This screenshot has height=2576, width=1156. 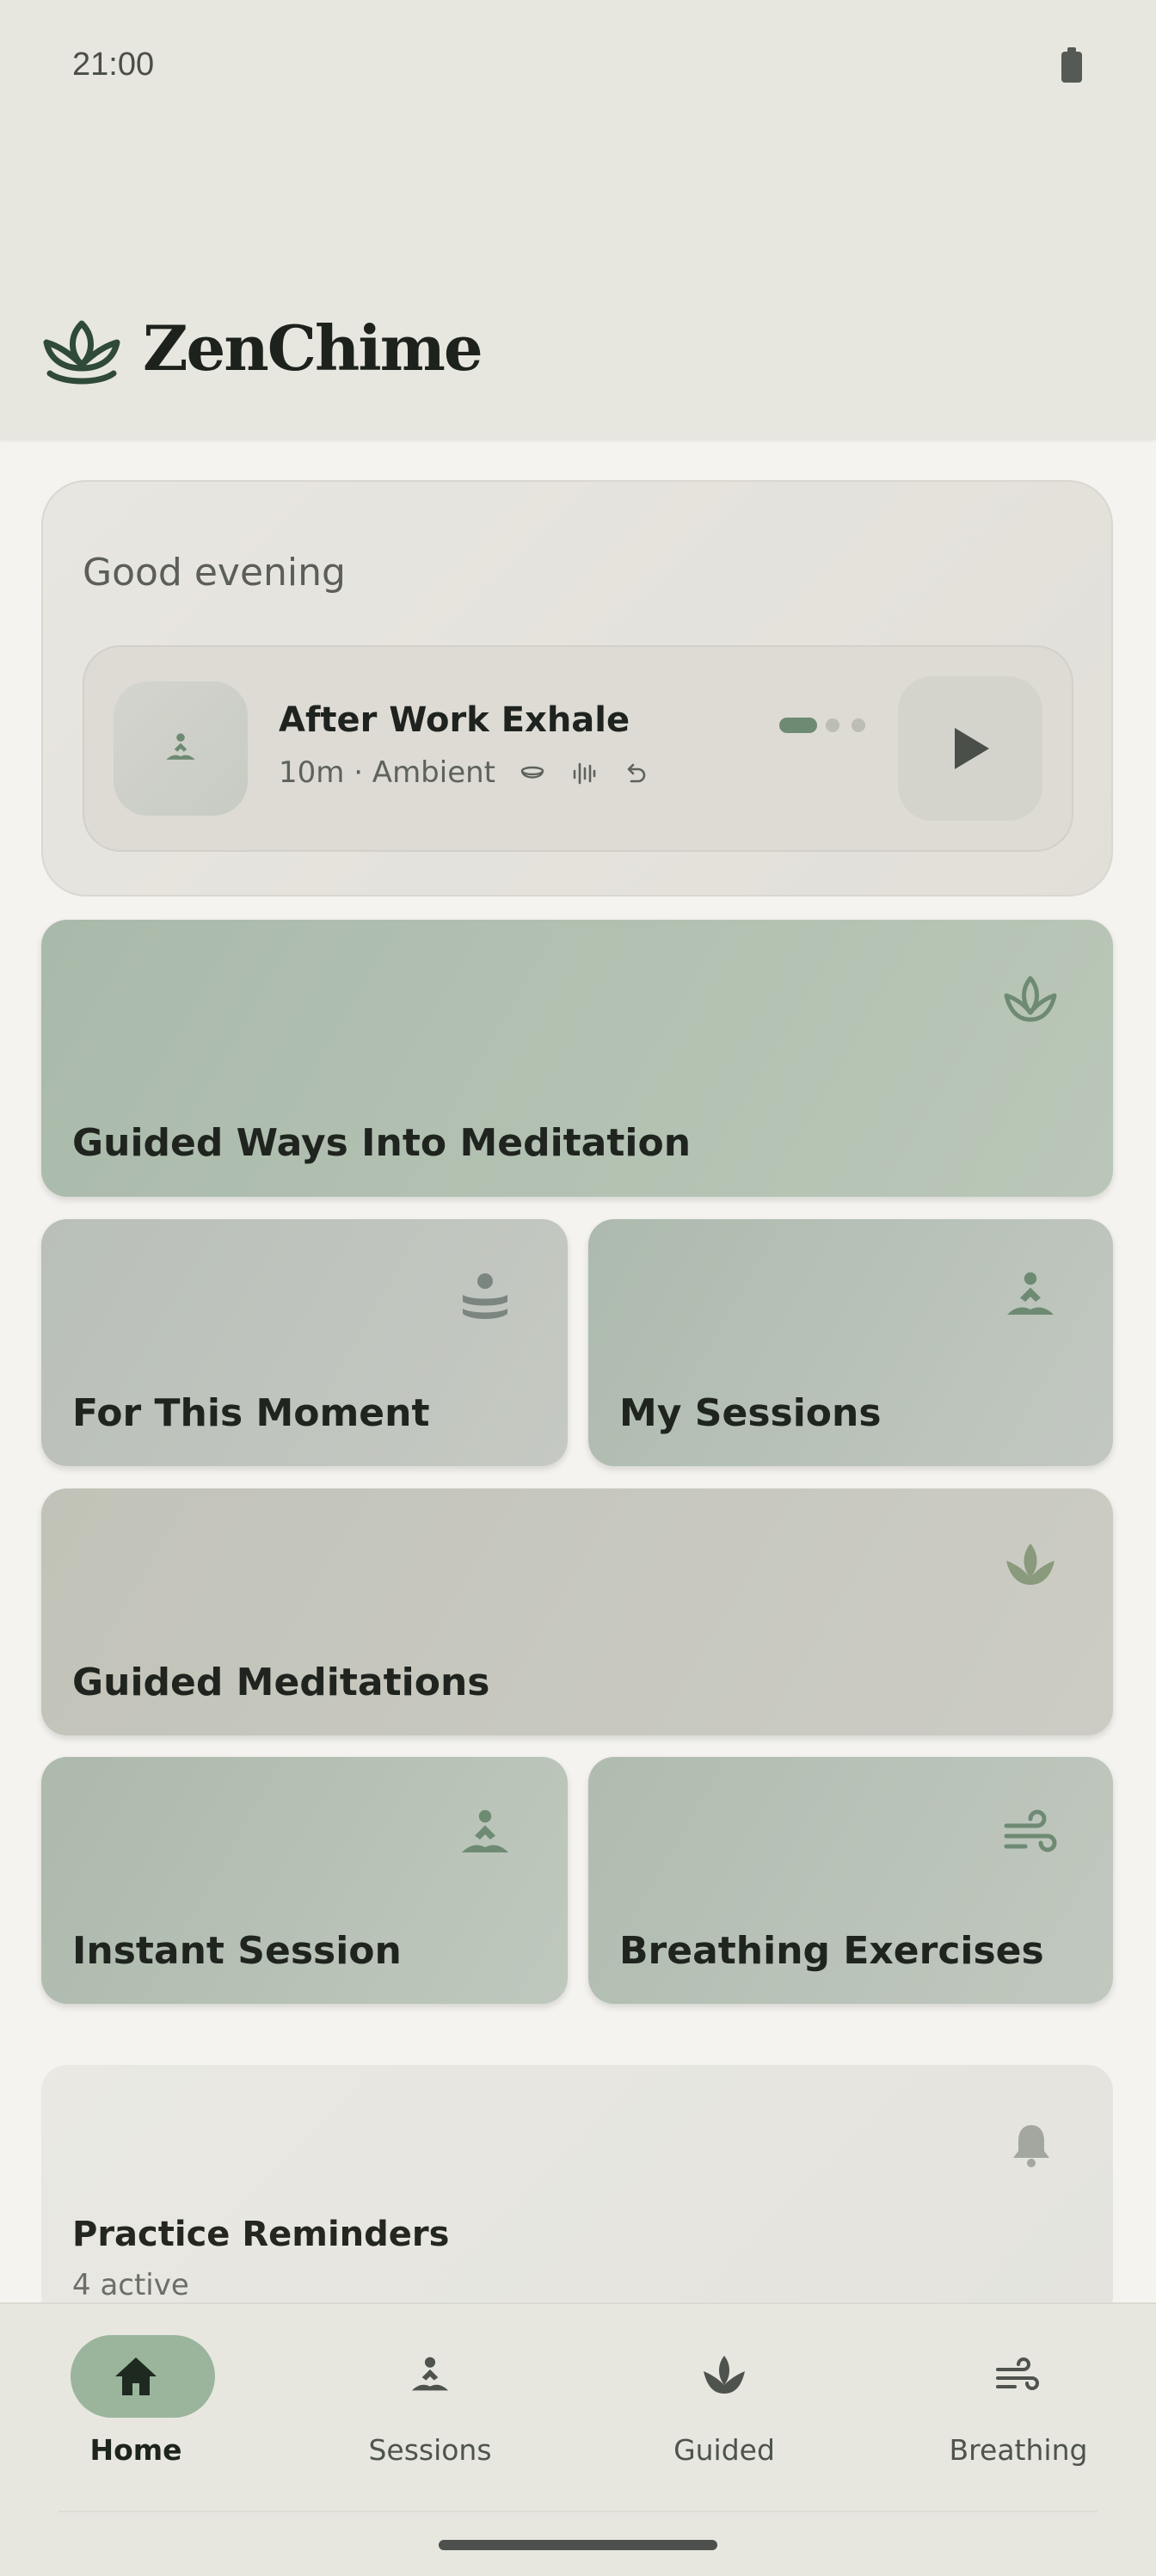 What do you see at coordinates (261, 2234) in the screenshot?
I see `reminders-title: Practice Reminders` at bounding box center [261, 2234].